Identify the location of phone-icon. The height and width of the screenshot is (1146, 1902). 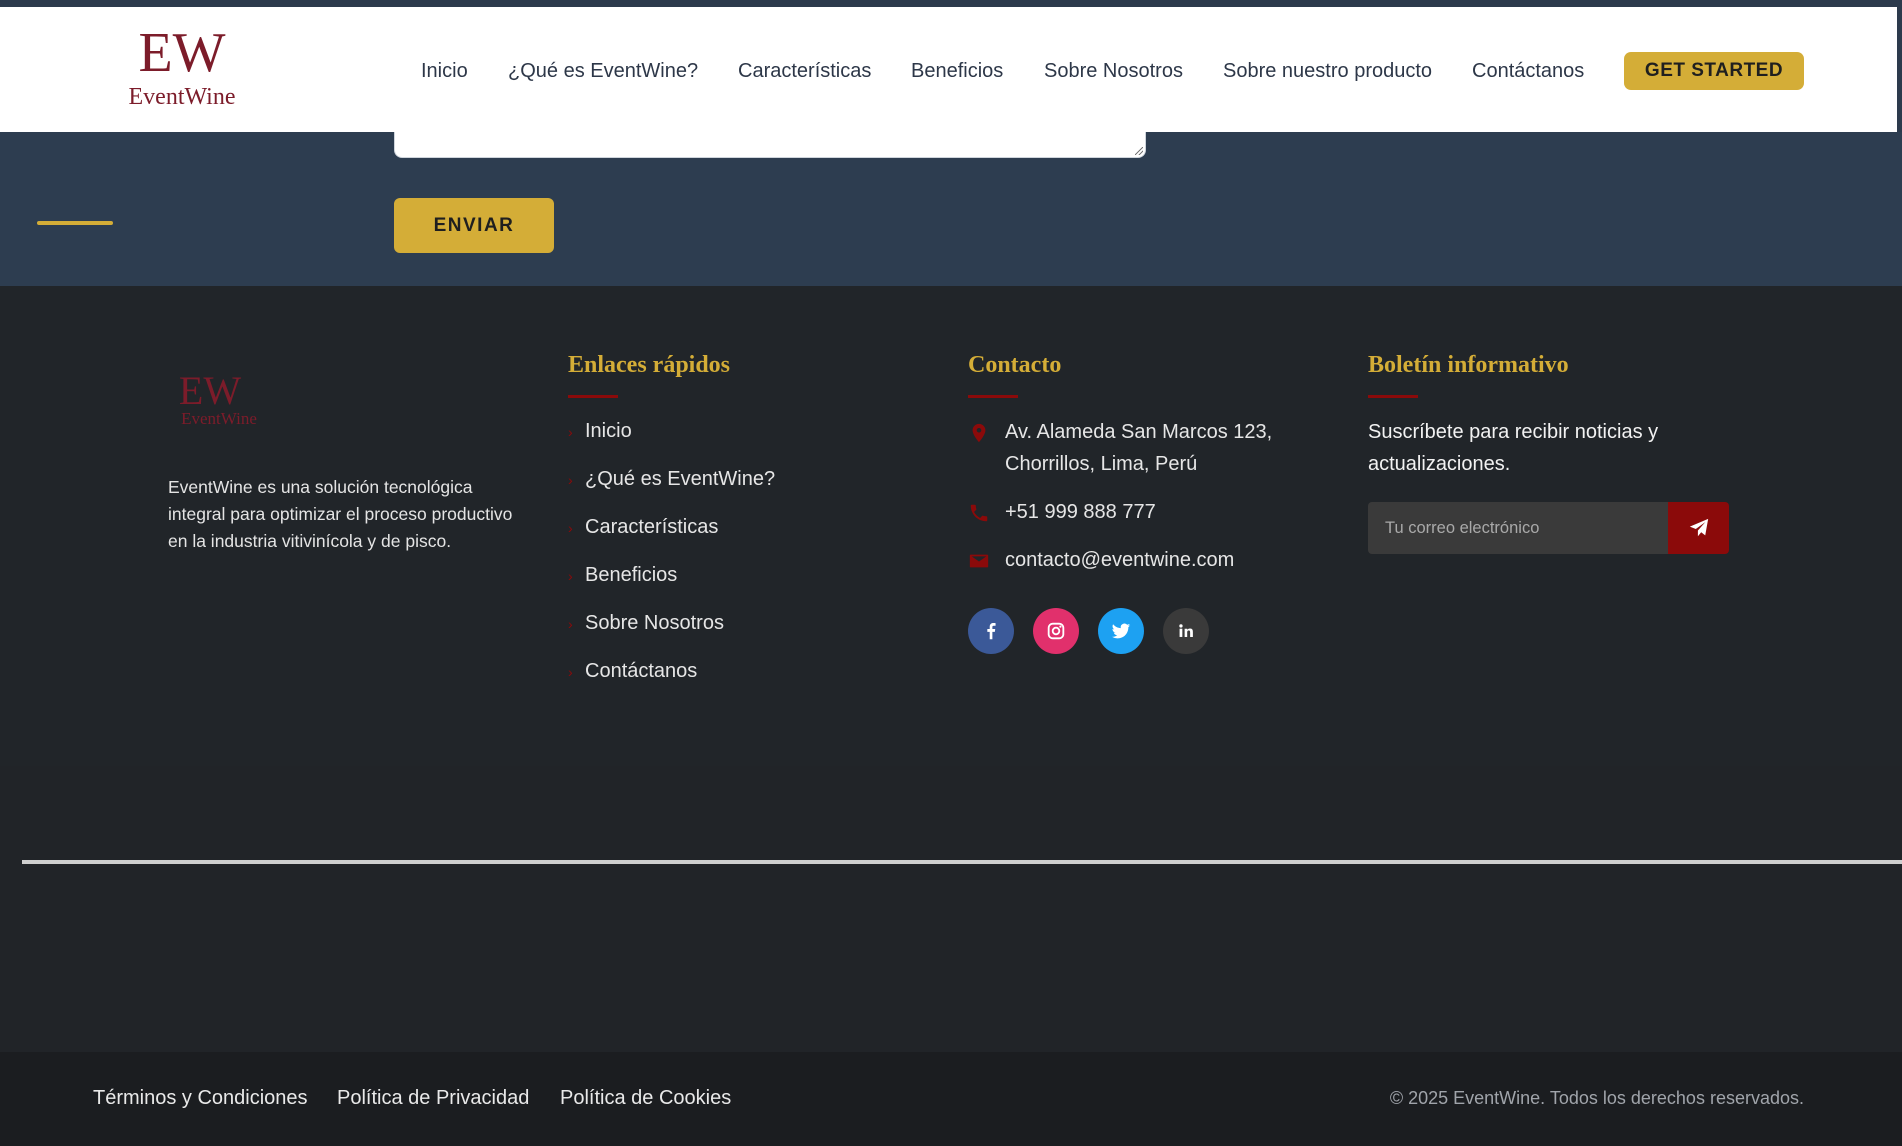
(979, 513).